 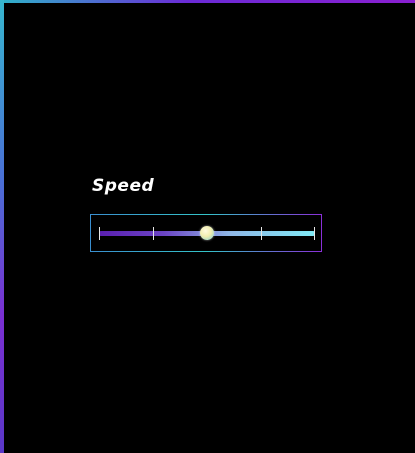 I want to click on speed-slider, so click(x=206, y=233).